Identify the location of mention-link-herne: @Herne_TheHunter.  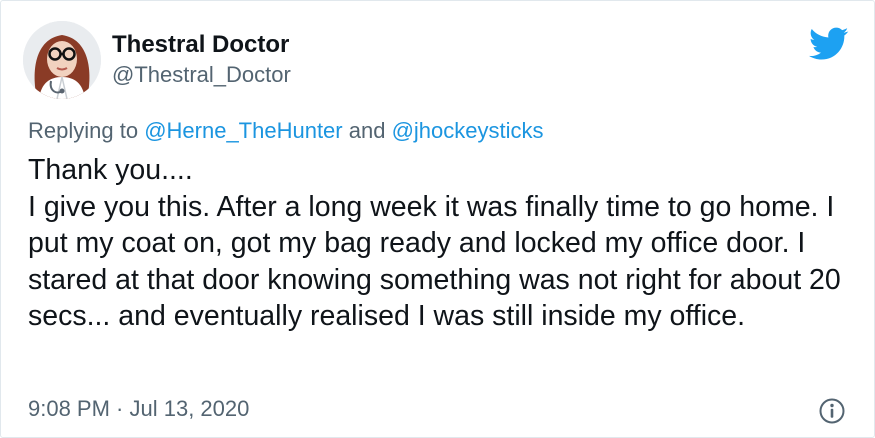
(243, 130).